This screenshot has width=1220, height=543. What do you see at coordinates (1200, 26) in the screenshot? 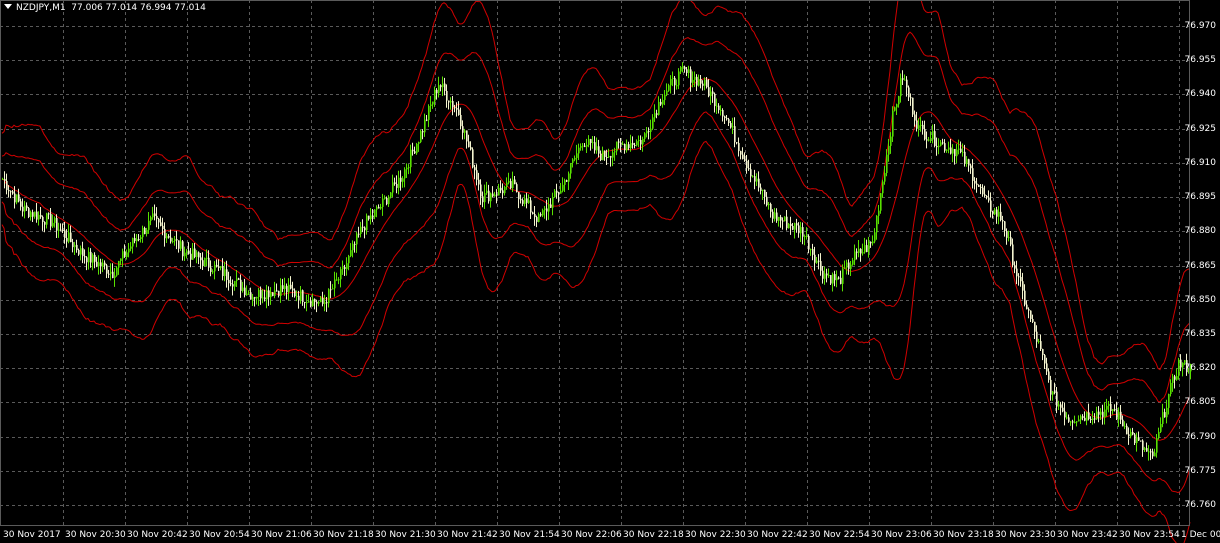
I see `price-tick-label: 76.970` at bounding box center [1200, 26].